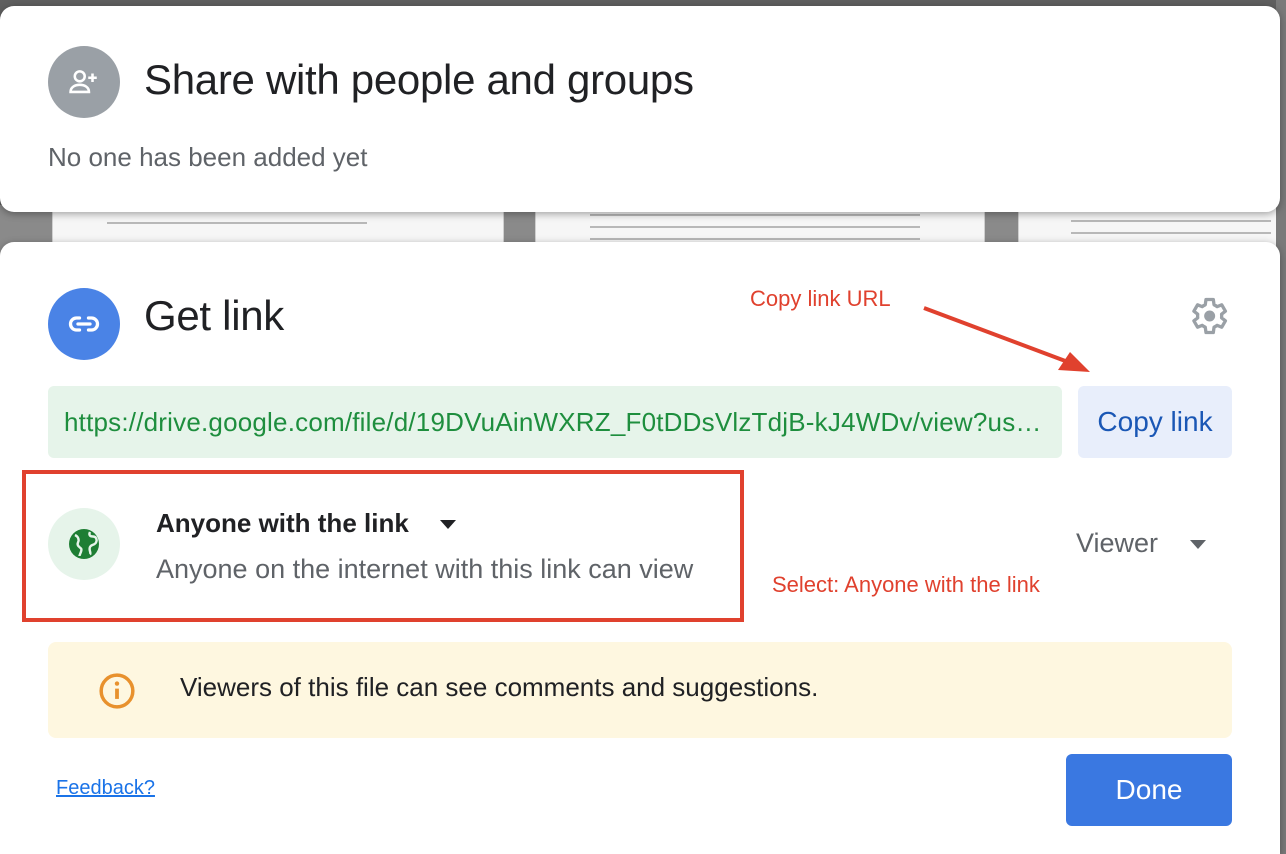 This screenshot has height=854, width=1286. I want to click on annotation-highlight-box, so click(383, 546).